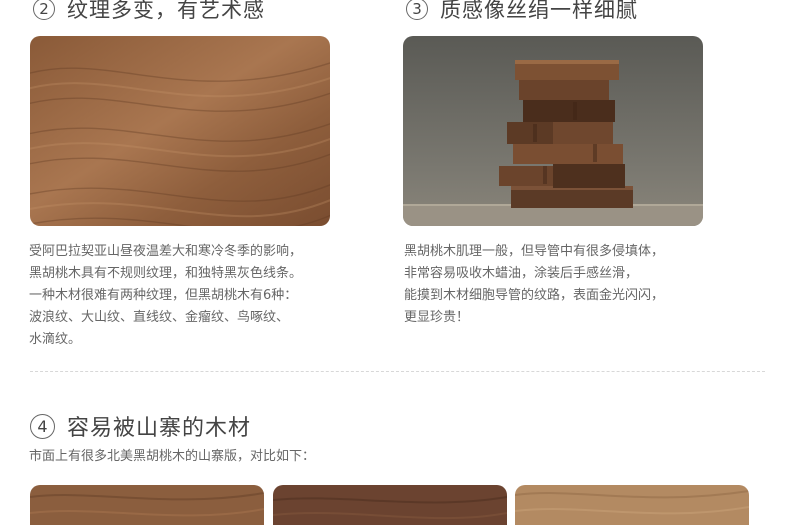  I want to click on section-number-badge: 2, so click(44, 10).